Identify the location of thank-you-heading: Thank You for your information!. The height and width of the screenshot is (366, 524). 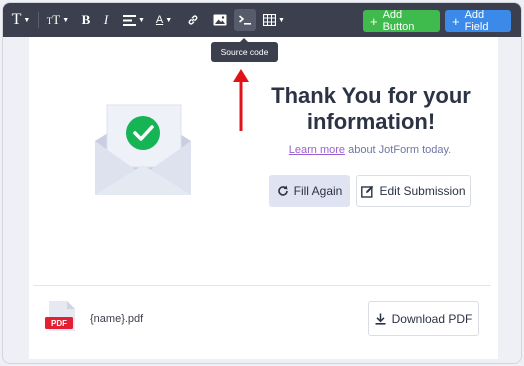
(371, 109).